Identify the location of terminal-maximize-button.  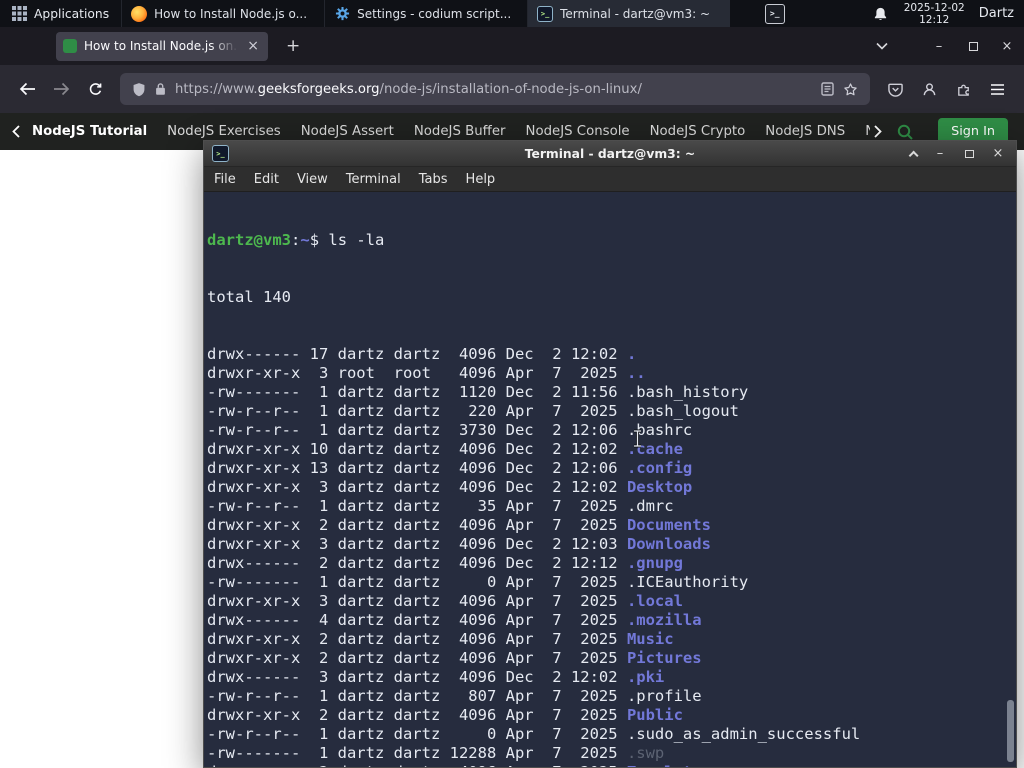
(969, 154).